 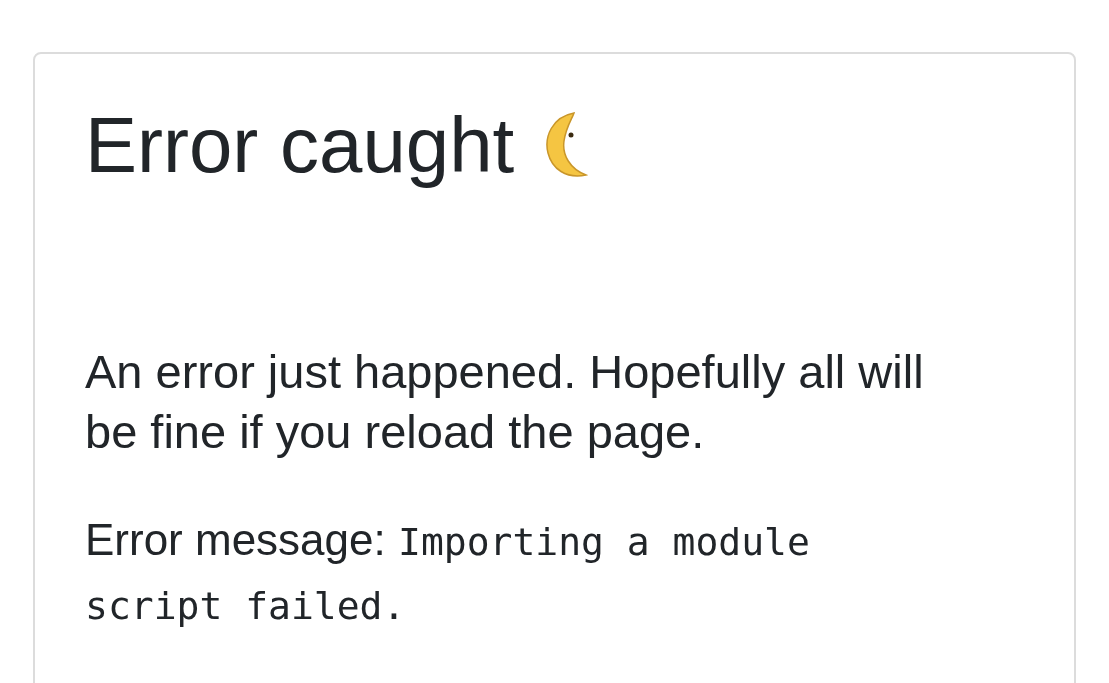 What do you see at coordinates (505, 402) in the screenshot?
I see `error-description: An error just happened. Hopefully all will be fine if you reload the page.` at bounding box center [505, 402].